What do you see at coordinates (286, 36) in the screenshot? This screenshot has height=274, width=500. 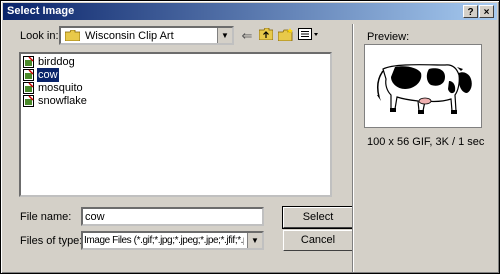 I see `new-folder-icon` at bounding box center [286, 36].